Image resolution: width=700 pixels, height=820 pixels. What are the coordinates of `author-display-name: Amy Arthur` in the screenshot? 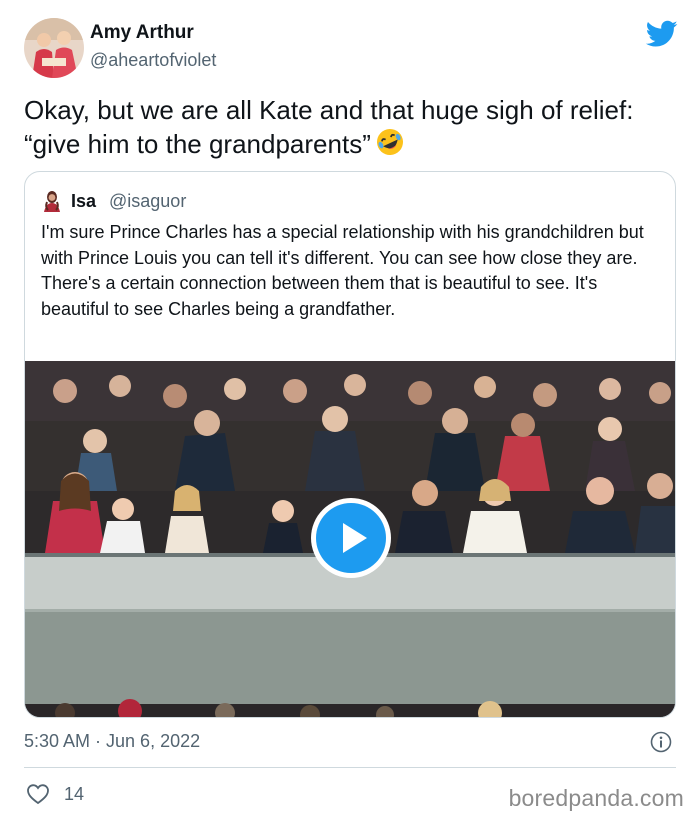 It's located at (142, 33).